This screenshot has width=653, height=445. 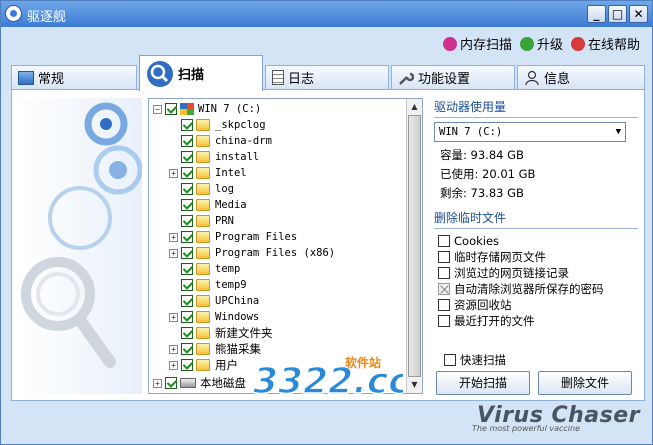 I want to click on tree-folder-row: + Program Files, so click(x=233, y=237).